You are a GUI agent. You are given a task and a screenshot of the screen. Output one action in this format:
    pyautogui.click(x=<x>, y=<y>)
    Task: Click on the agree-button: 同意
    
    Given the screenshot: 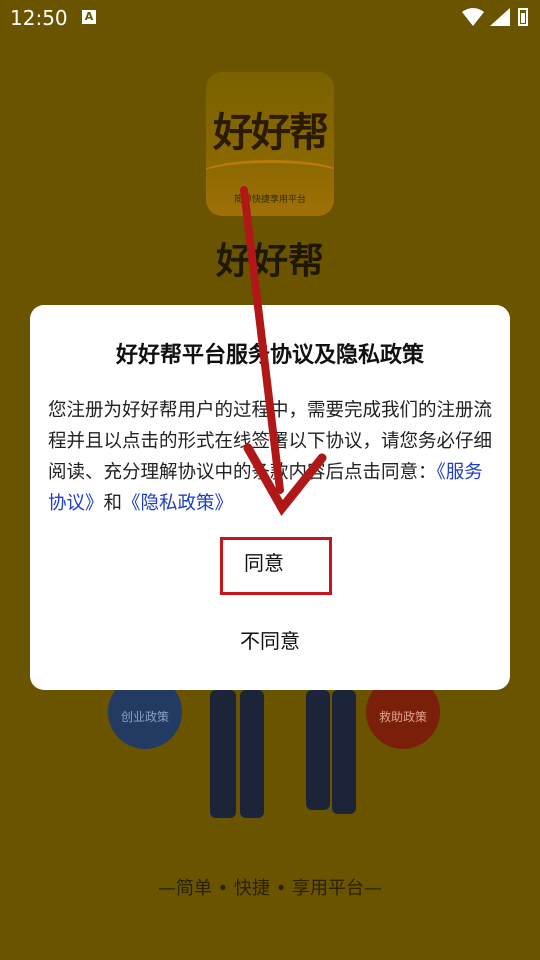 What is the action you would take?
    pyautogui.click(x=276, y=566)
    